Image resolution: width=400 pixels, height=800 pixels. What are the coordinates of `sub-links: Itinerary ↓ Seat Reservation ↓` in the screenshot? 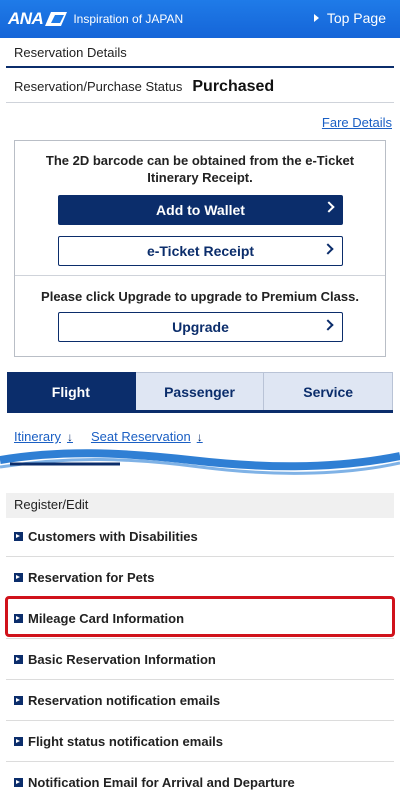 It's located at (117, 436).